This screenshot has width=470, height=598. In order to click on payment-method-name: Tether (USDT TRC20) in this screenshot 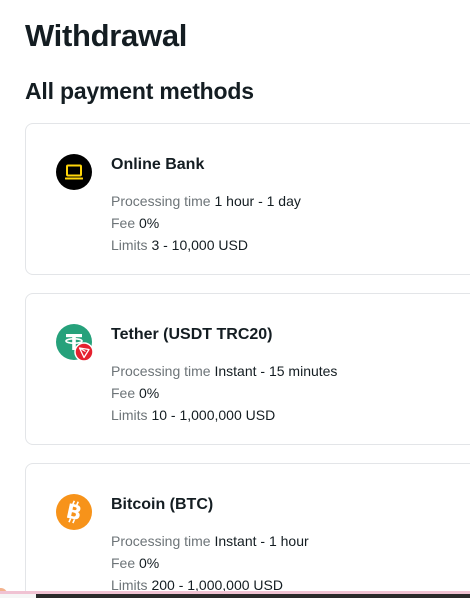, I will do `click(192, 334)`.